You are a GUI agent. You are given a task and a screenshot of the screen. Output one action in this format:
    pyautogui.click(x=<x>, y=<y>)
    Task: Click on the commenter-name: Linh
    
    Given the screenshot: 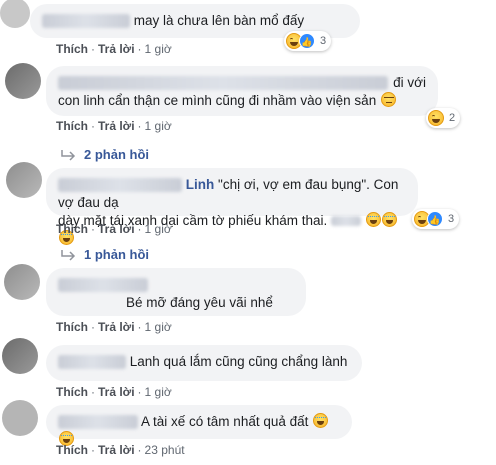 What is the action you would take?
    pyautogui.click(x=200, y=184)
    